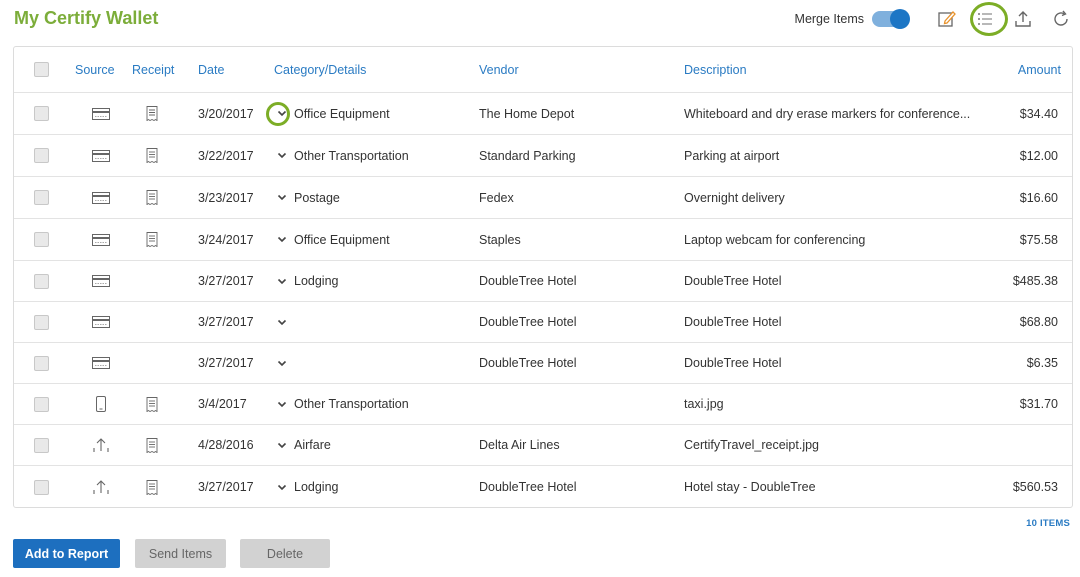  I want to click on page-title: My Certify Wallet, so click(86, 18).